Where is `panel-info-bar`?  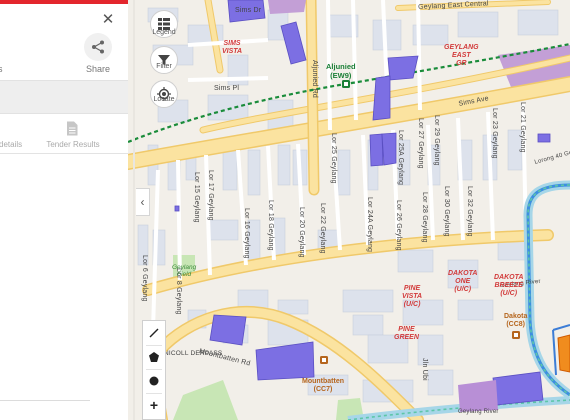
panel-info-bar is located at coordinates (64, 97).